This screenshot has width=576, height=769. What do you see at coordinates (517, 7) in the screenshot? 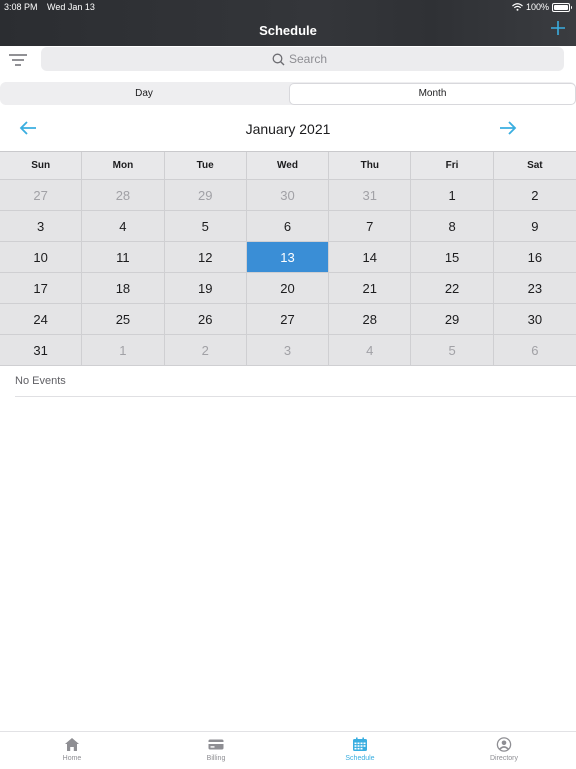
I see `wifi-icon` at bounding box center [517, 7].